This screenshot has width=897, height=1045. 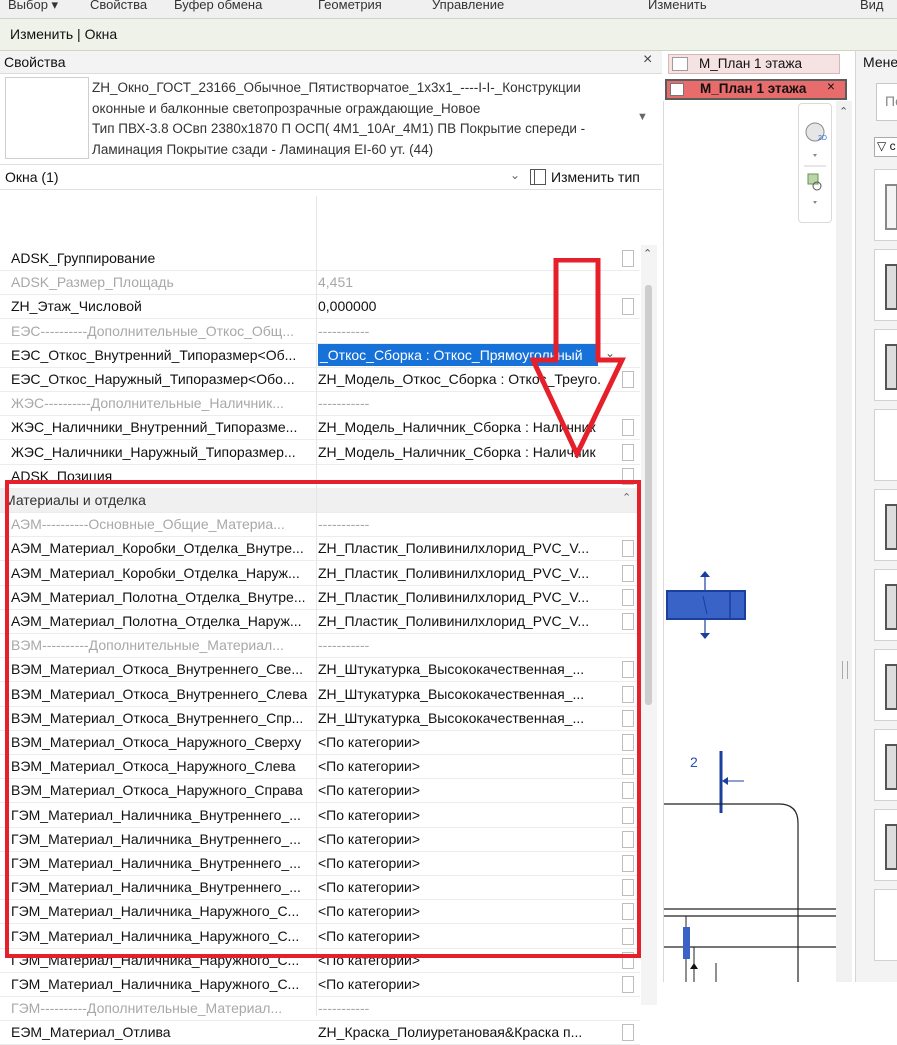 I want to click on property-value: <По категории>, so click(x=459, y=984).